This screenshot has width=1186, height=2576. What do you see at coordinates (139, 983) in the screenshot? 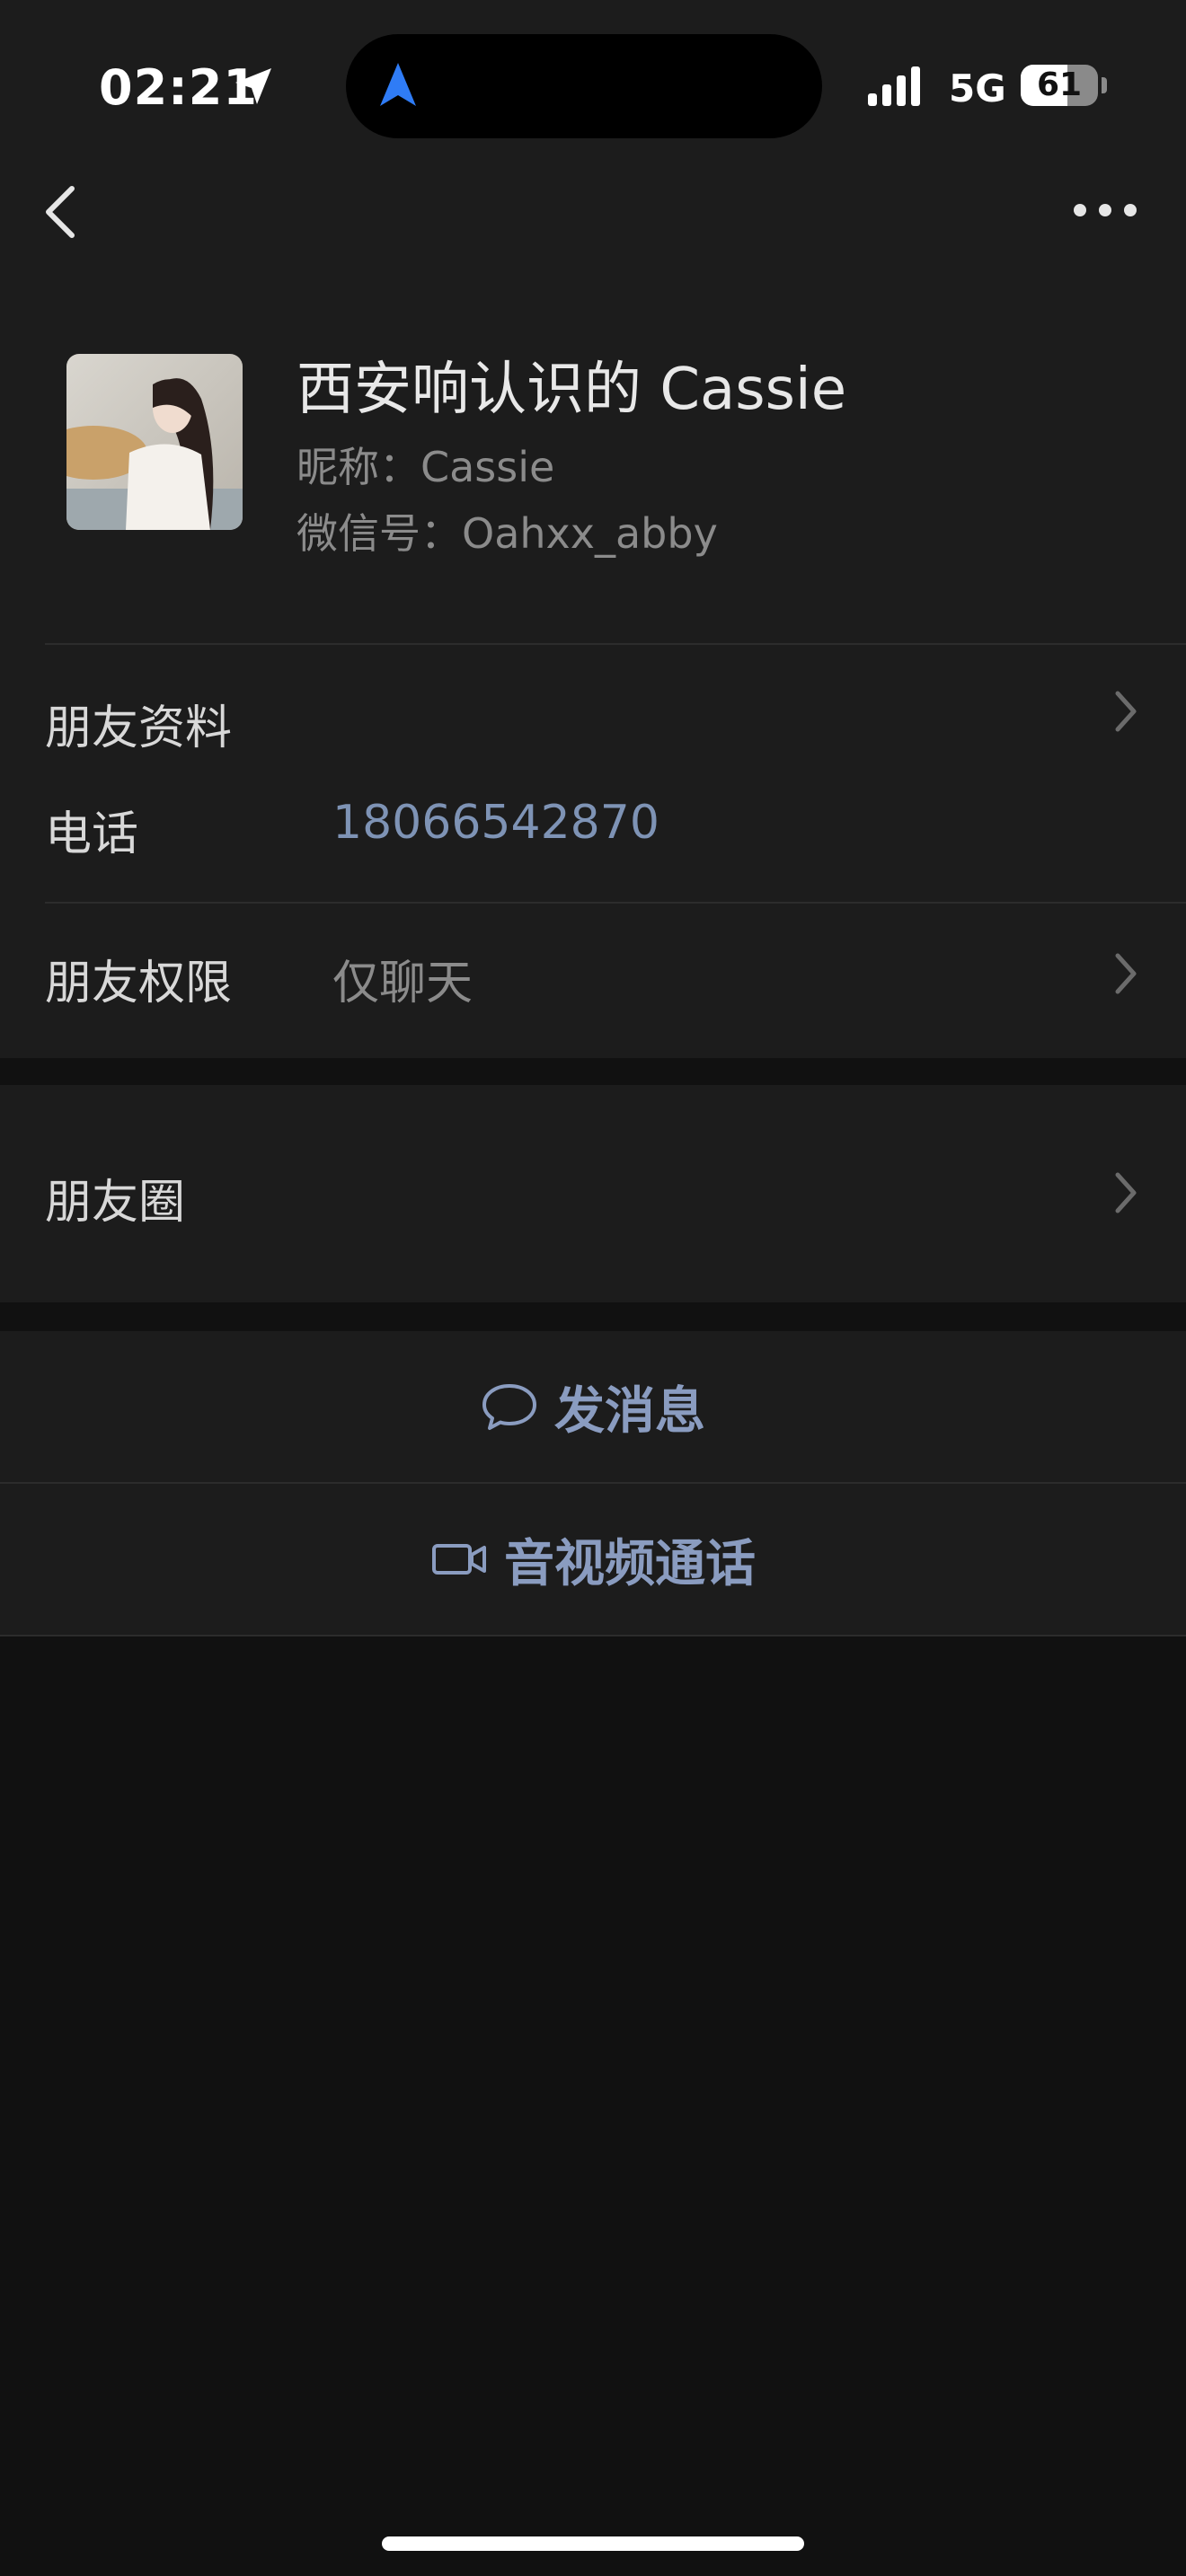
I see `friend-permission-label: 朋友权限` at bounding box center [139, 983].